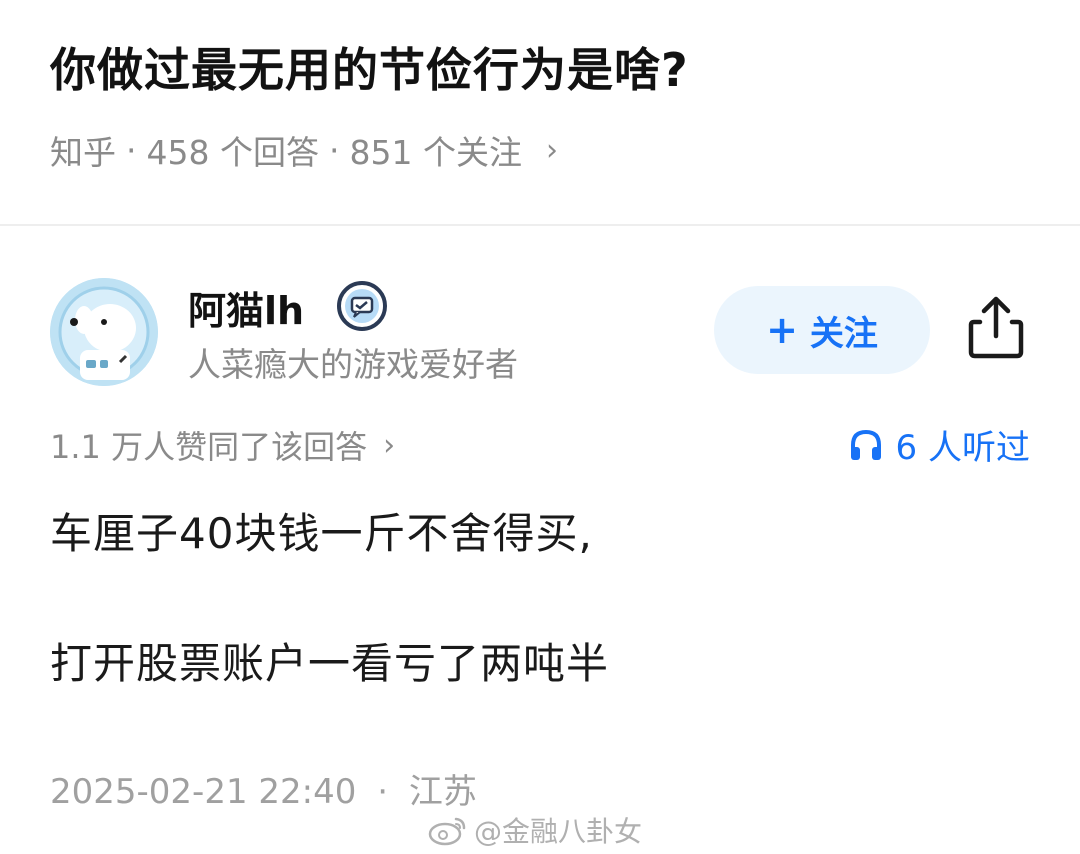 The width and height of the screenshot is (1080, 854). Describe the element at coordinates (435, 152) in the screenshot. I see `follow-count: 851 个关注` at that location.